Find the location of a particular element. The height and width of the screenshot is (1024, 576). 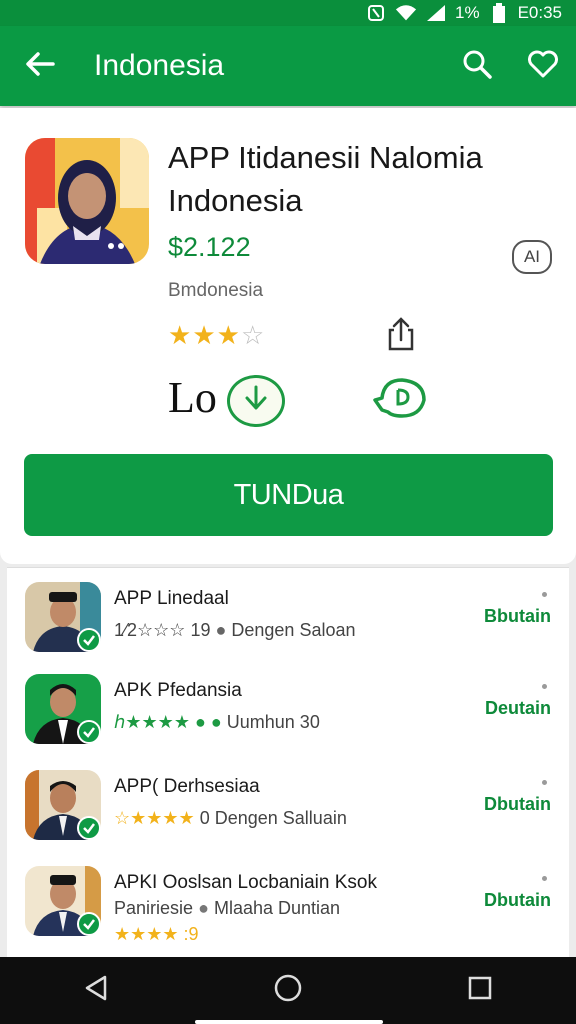

nav-recents-button is located at coordinates (480, 991).